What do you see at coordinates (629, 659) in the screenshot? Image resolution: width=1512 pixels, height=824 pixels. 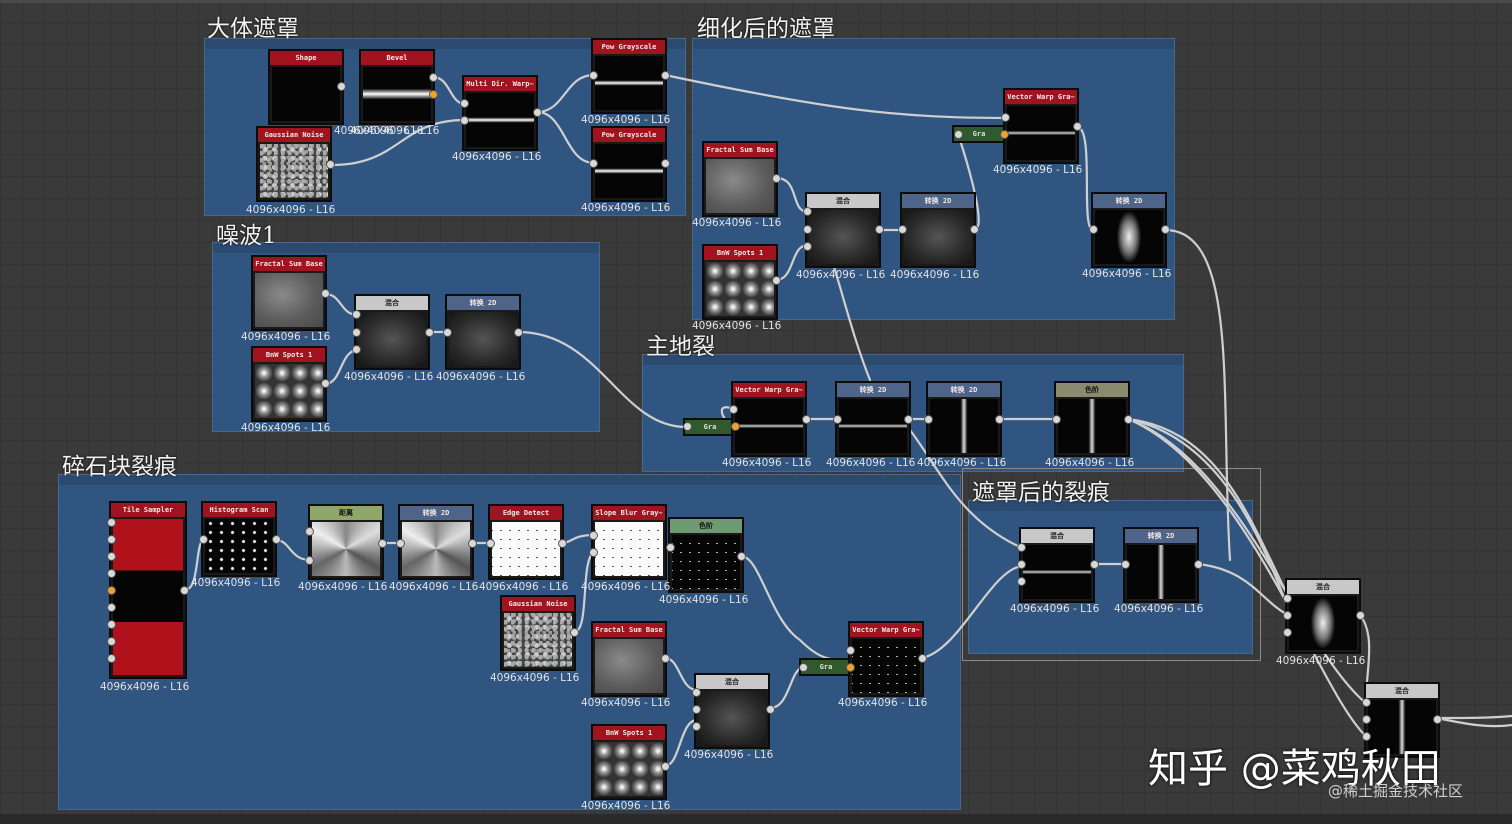 I see `node-fractal-sum-base-3: Fractal Sum Base` at bounding box center [629, 659].